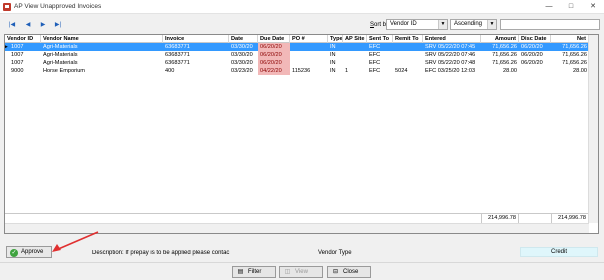 Image resolution: width=604 pixels, height=280 pixels. I want to click on view-button: ◫ View, so click(301, 272).